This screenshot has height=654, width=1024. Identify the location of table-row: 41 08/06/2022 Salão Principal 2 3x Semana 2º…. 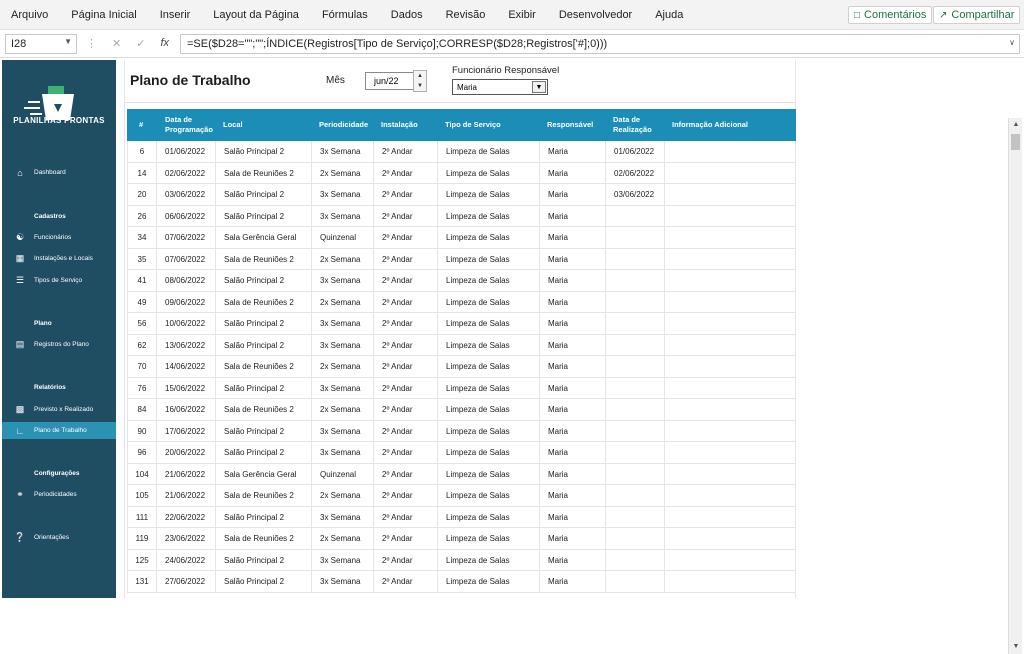
(461, 281).